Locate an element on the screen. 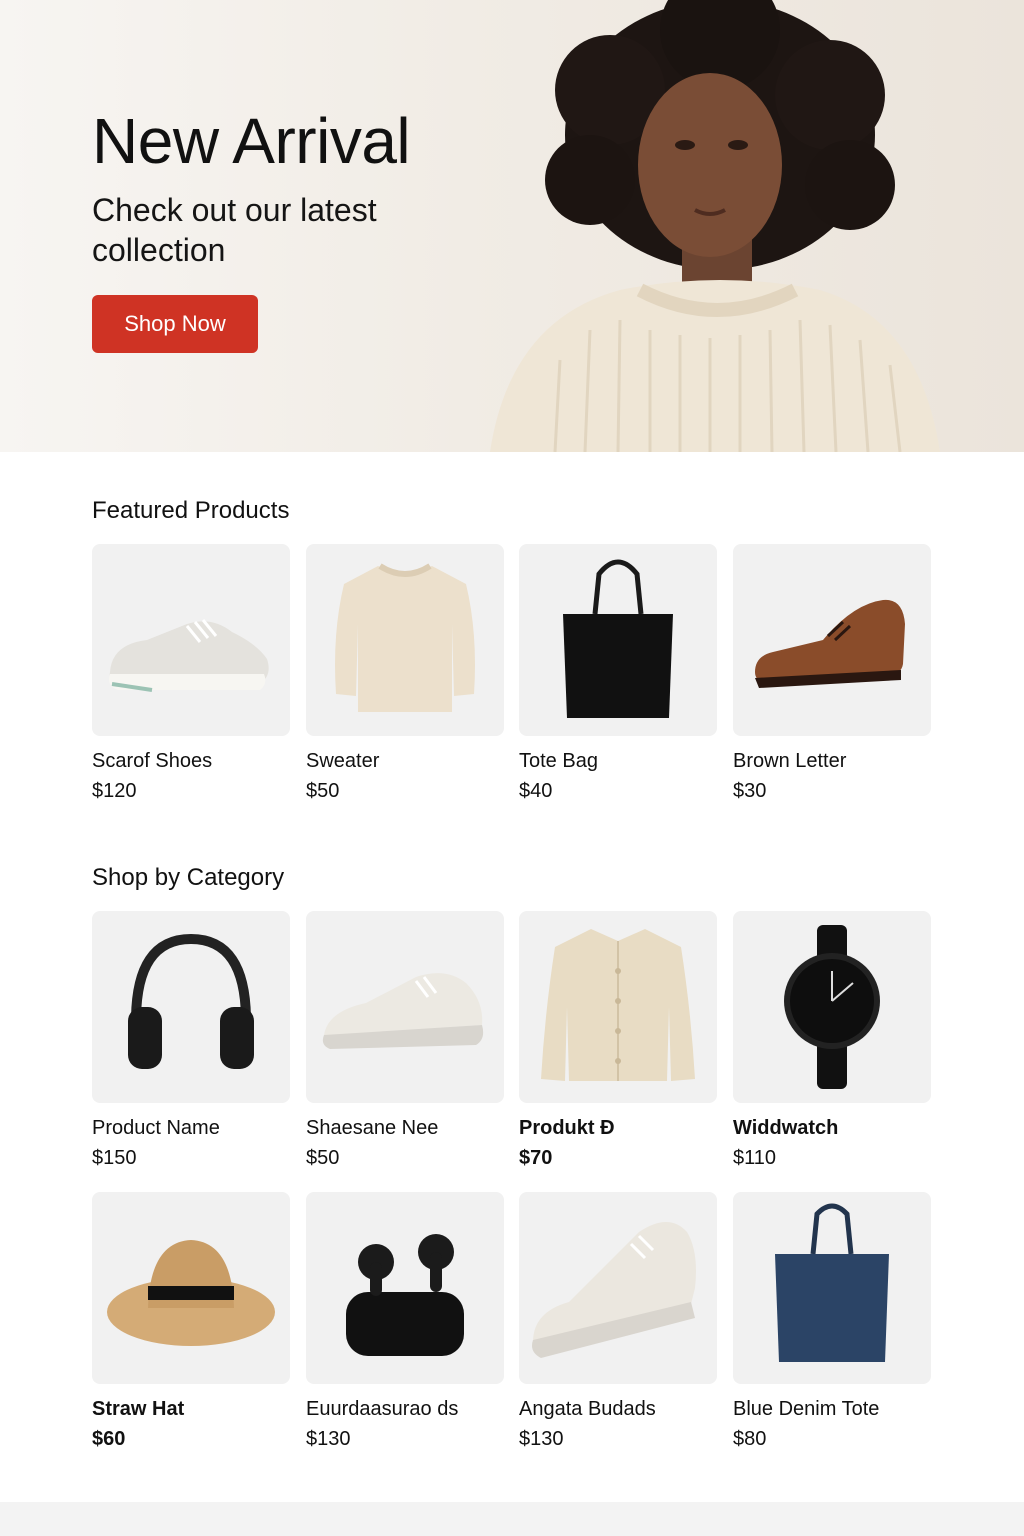 The image size is (1024, 1536). product-card: Product Name $150 is located at coordinates (191, 1040).